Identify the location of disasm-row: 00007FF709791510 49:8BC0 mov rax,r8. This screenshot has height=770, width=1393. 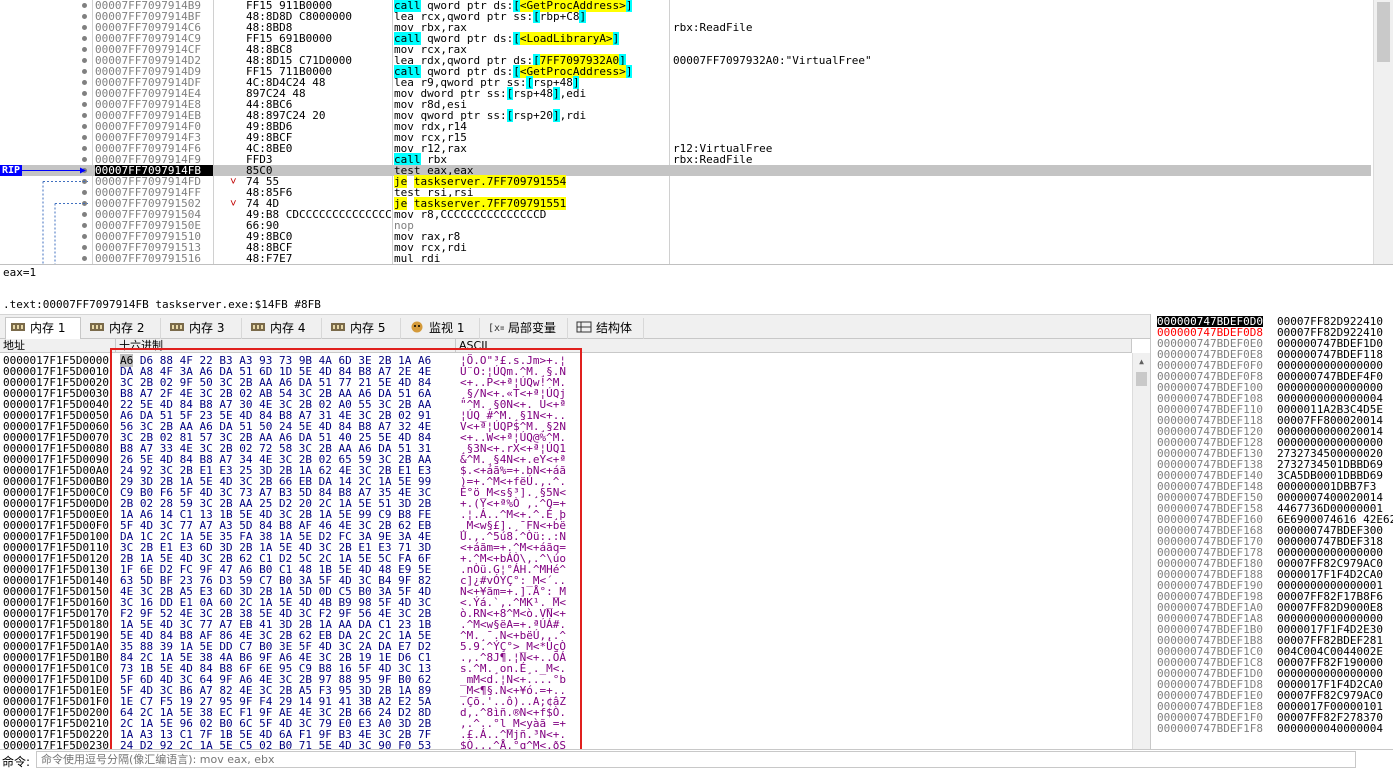
(685, 236).